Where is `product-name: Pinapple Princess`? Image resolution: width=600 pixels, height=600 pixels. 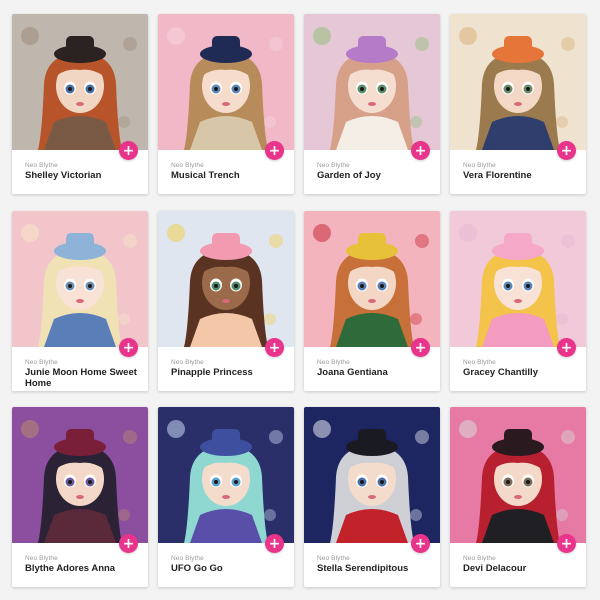
product-name: Pinapple Princess is located at coordinates (227, 373).